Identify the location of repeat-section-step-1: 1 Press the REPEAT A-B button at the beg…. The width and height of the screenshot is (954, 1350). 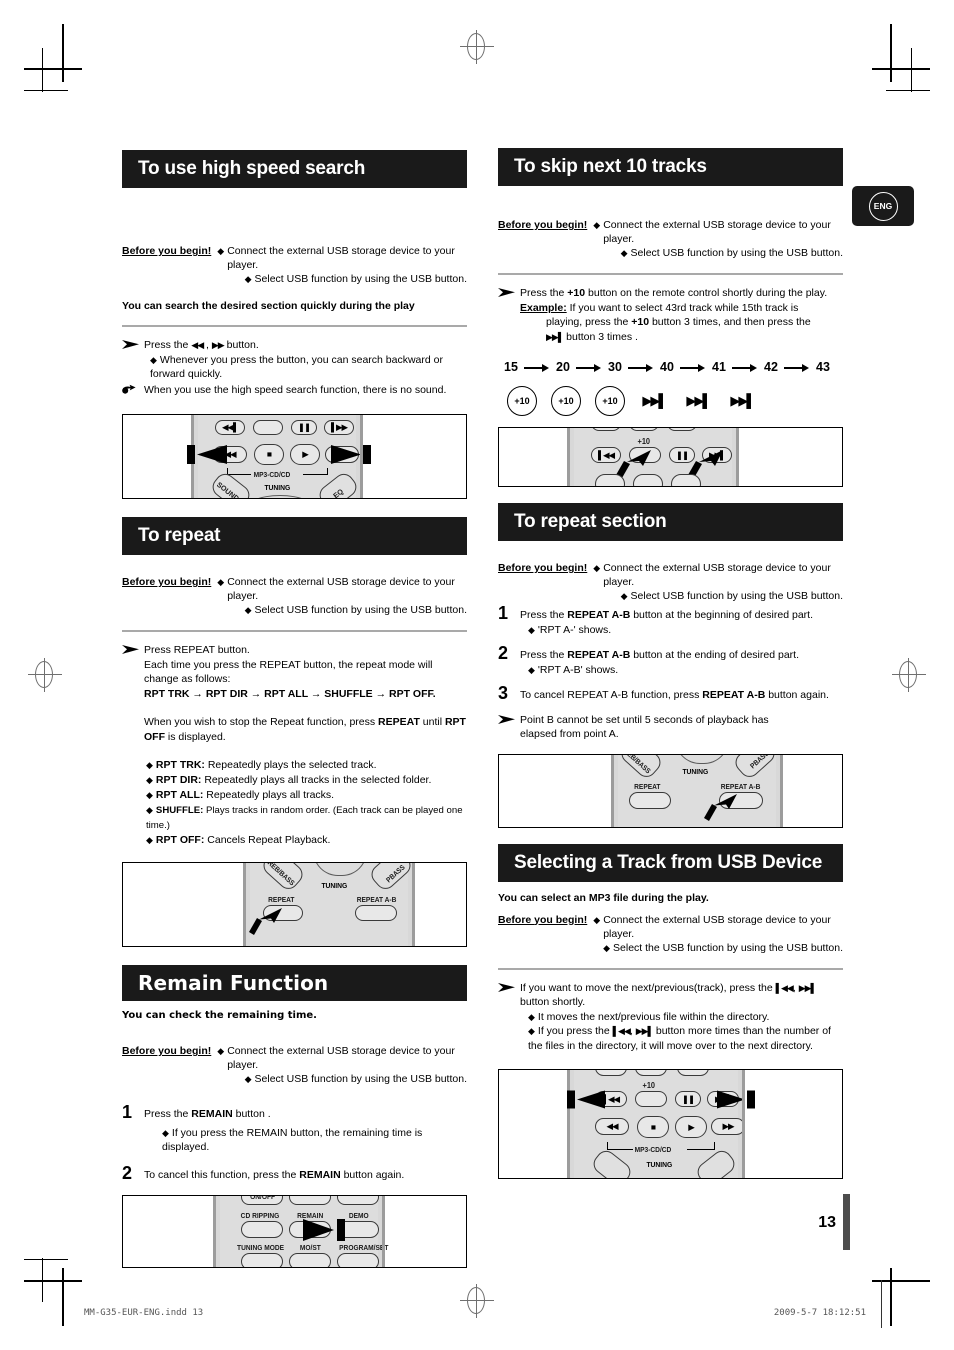
(670, 620).